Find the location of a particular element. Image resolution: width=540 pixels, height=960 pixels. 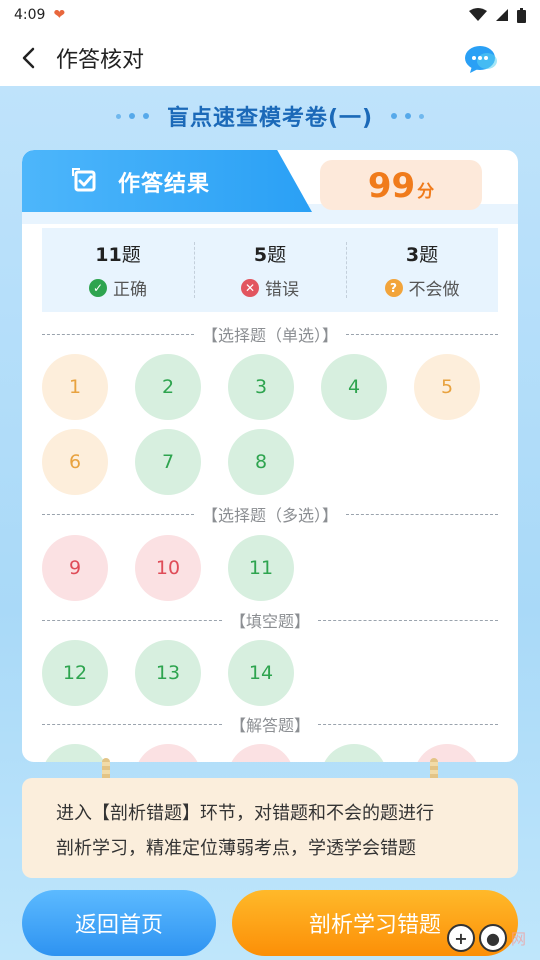

stat-unknown: 3题 ? 不会做 is located at coordinates (422, 270).